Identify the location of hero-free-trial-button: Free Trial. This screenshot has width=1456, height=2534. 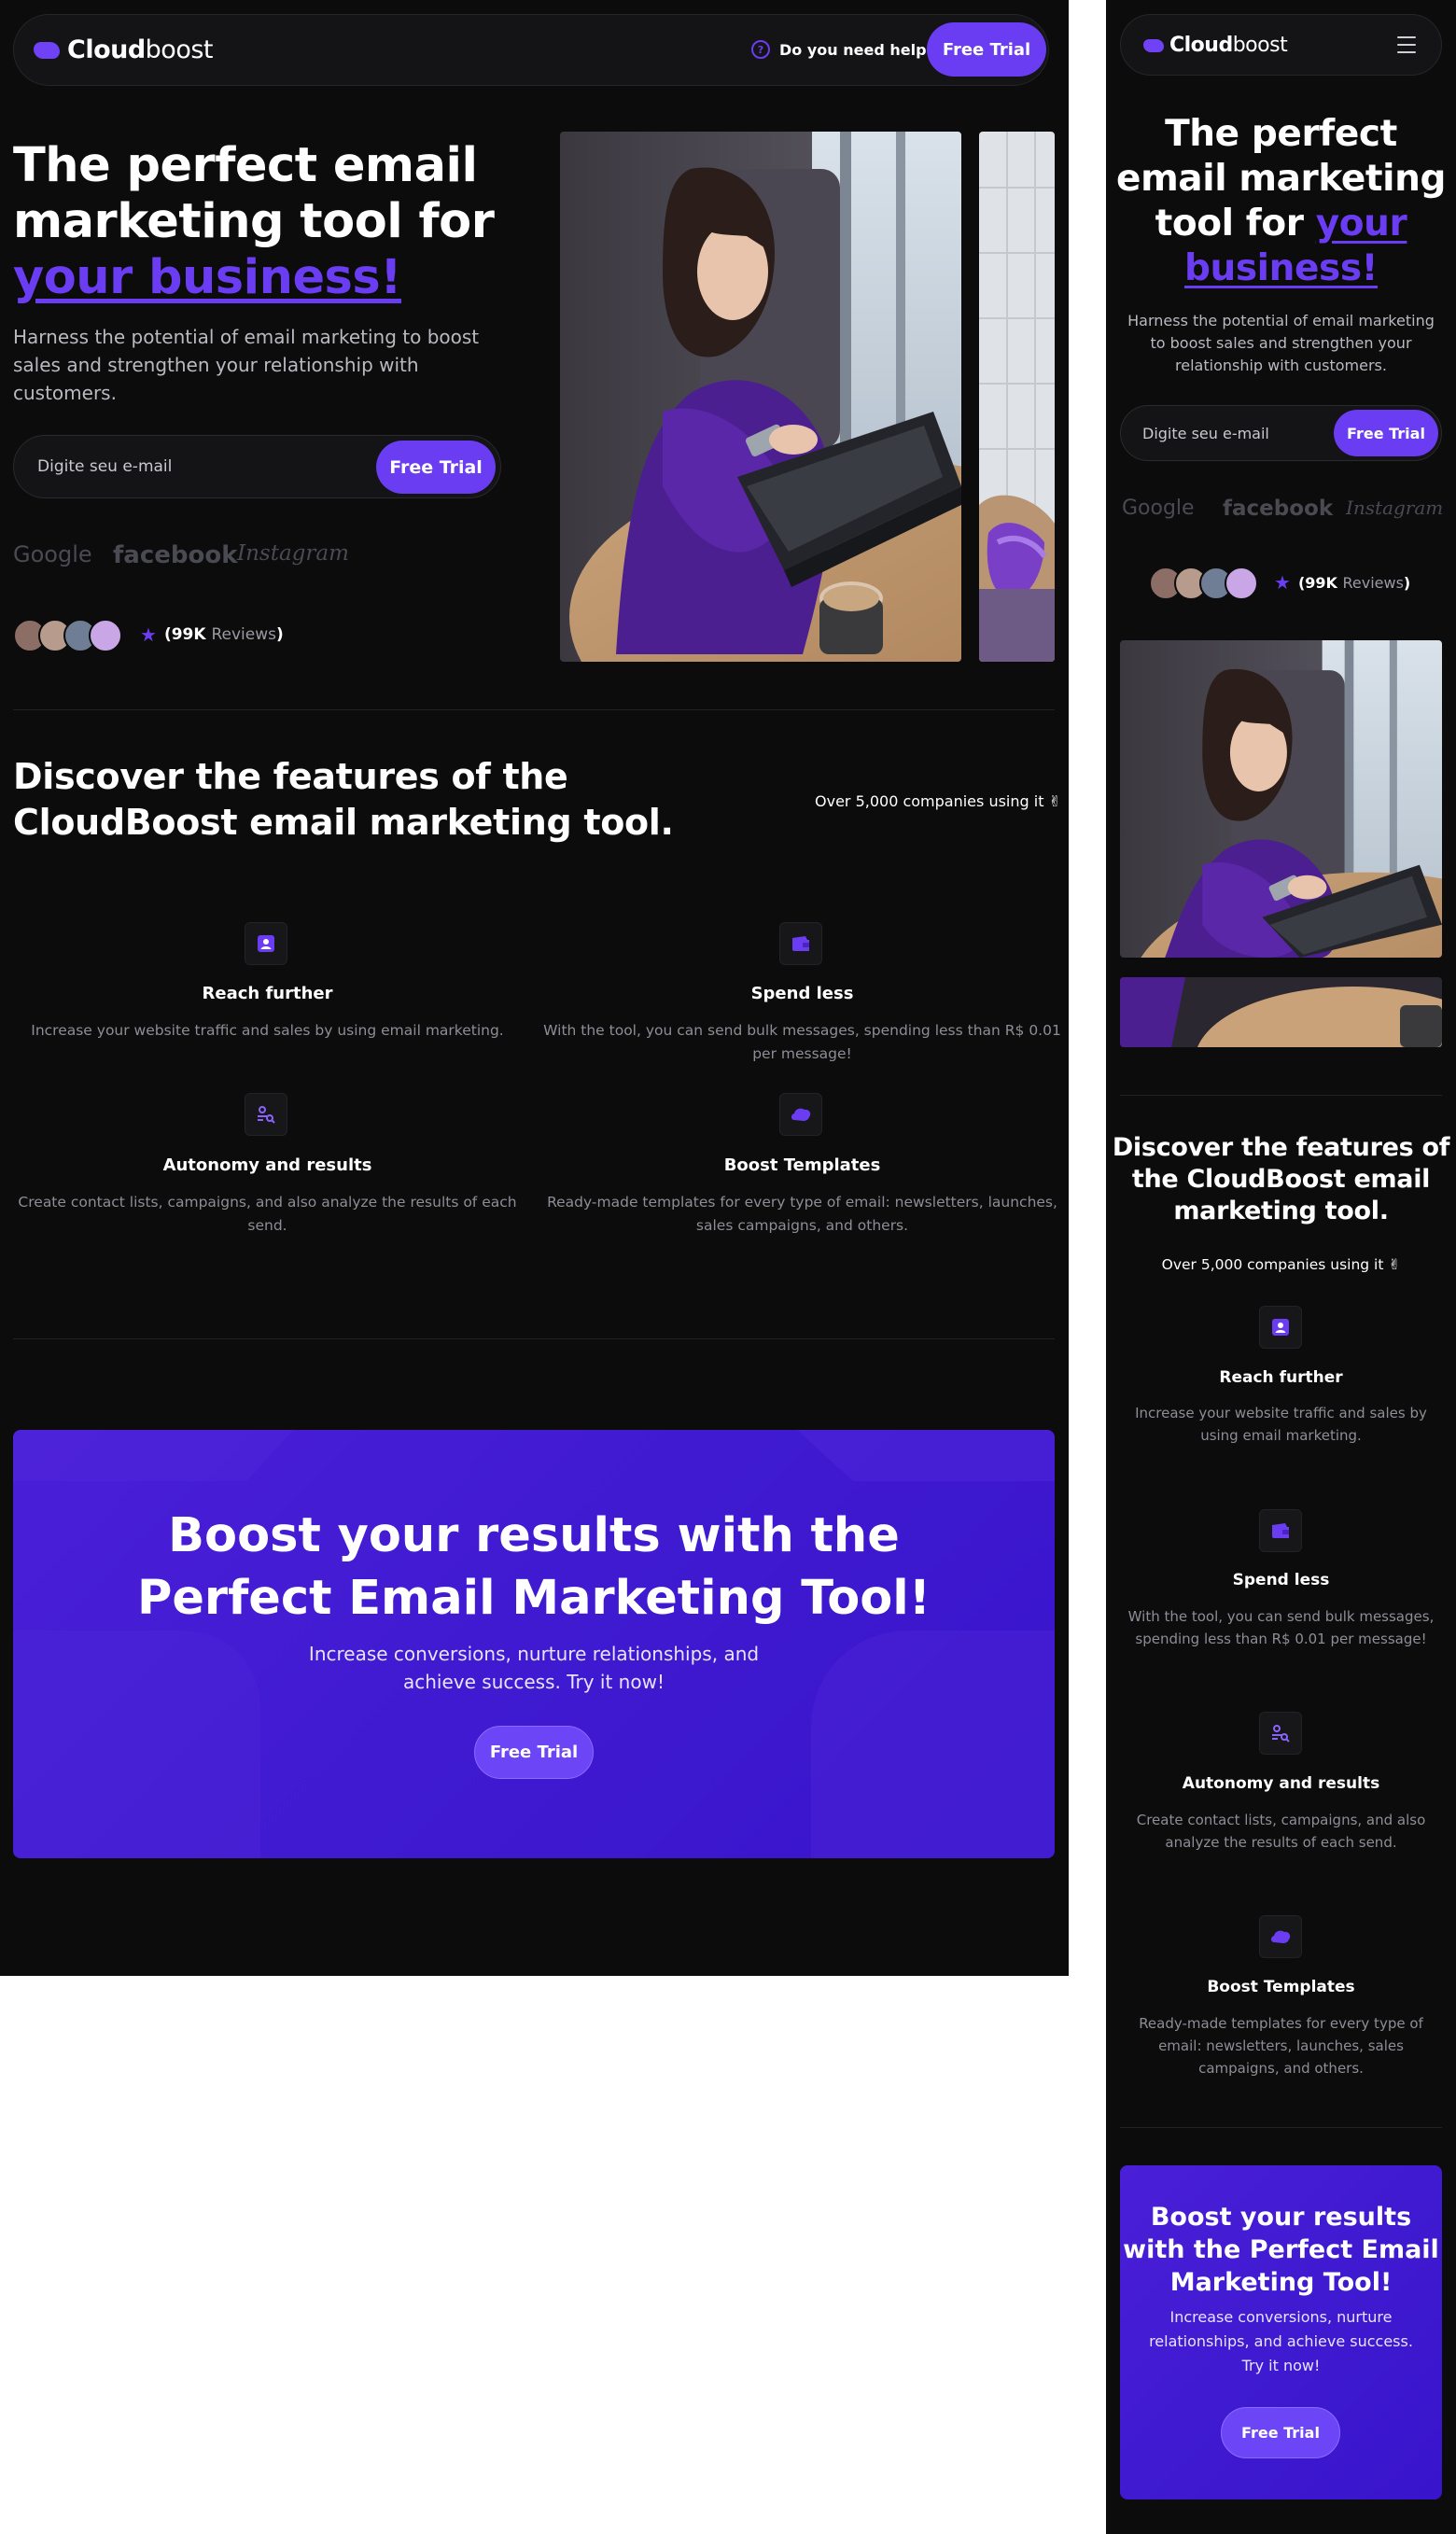
(436, 467).